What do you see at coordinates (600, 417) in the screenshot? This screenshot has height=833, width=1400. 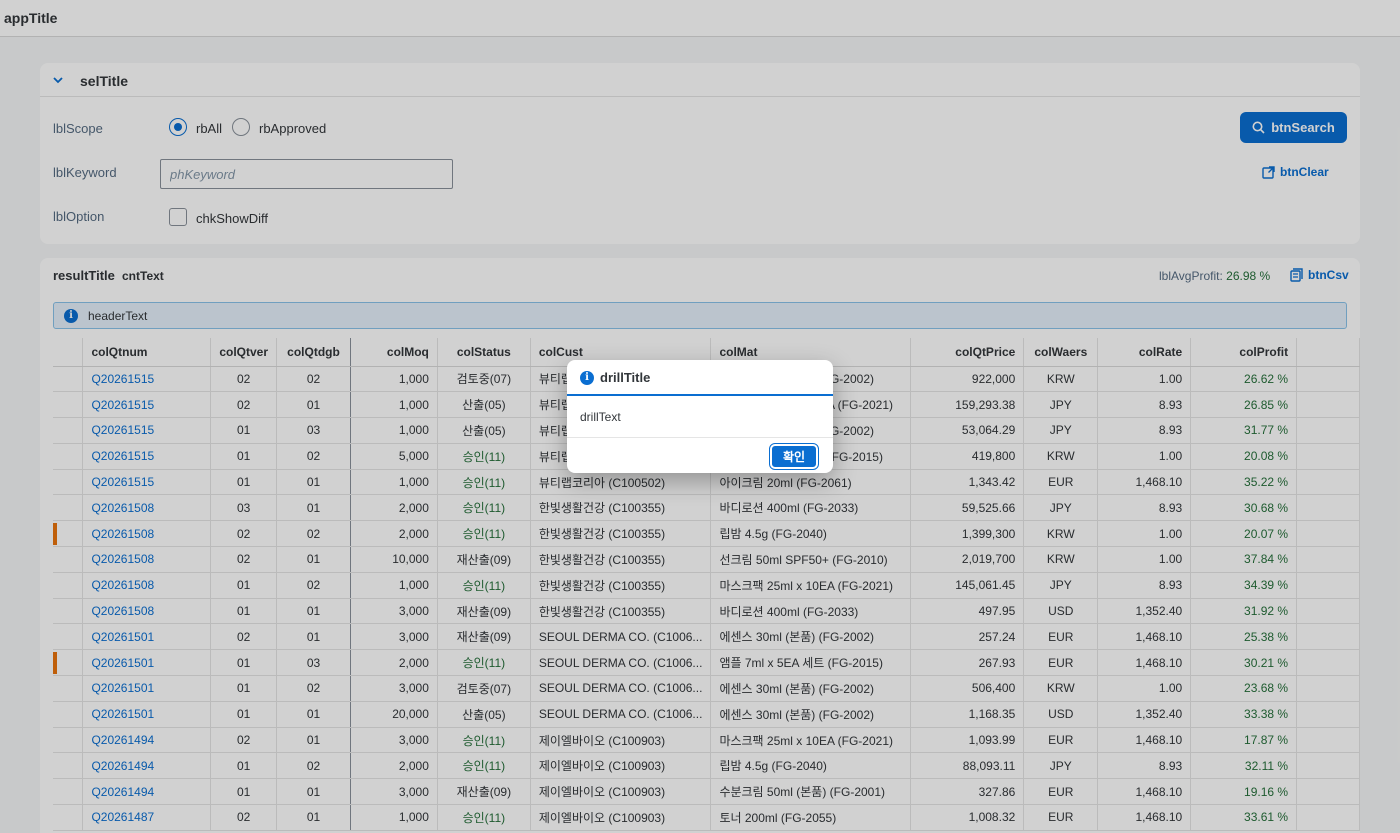 I see `dialog-text: drillText` at bounding box center [600, 417].